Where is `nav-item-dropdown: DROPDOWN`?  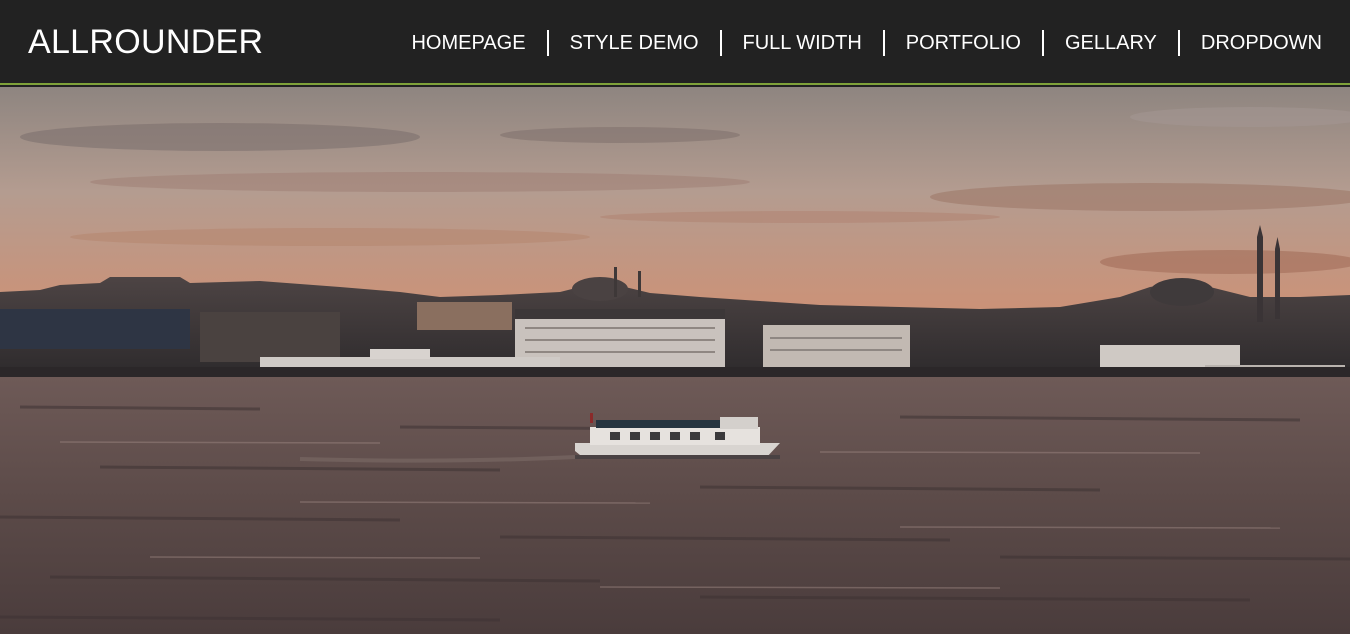
nav-item-dropdown: DROPDOWN is located at coordinates (1249, 43).